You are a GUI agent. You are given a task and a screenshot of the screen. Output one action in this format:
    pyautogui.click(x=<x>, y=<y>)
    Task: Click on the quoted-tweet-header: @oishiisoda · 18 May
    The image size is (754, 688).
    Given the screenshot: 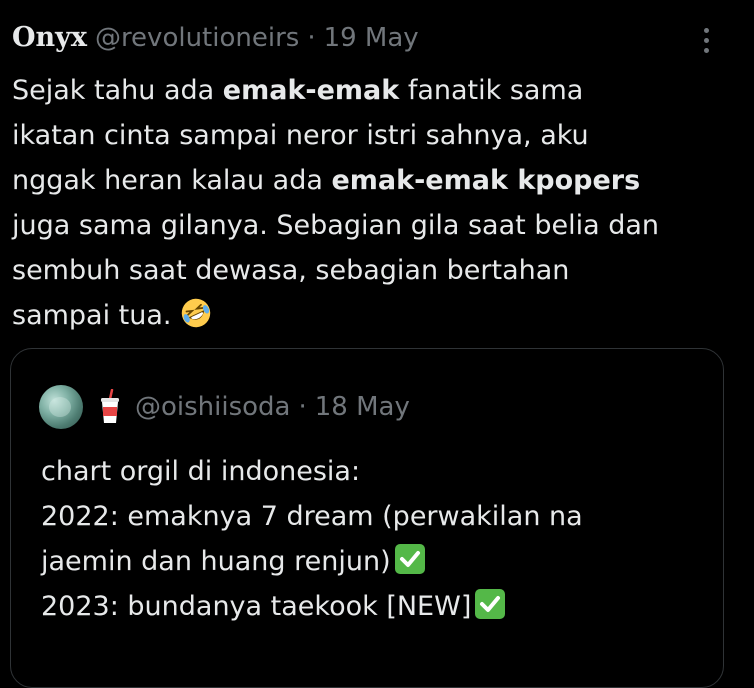 What is the action you would take?
    pyautogui.click(x=224, y=407)
    